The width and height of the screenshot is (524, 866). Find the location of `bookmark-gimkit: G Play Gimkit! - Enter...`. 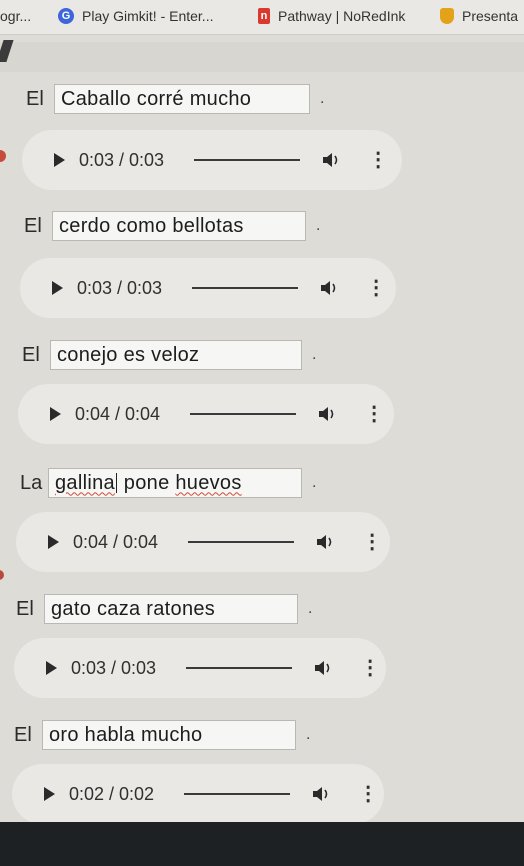

bookmark-gimkit: G Play Gimkit! - Enter... is located at coordinates (135, 16).